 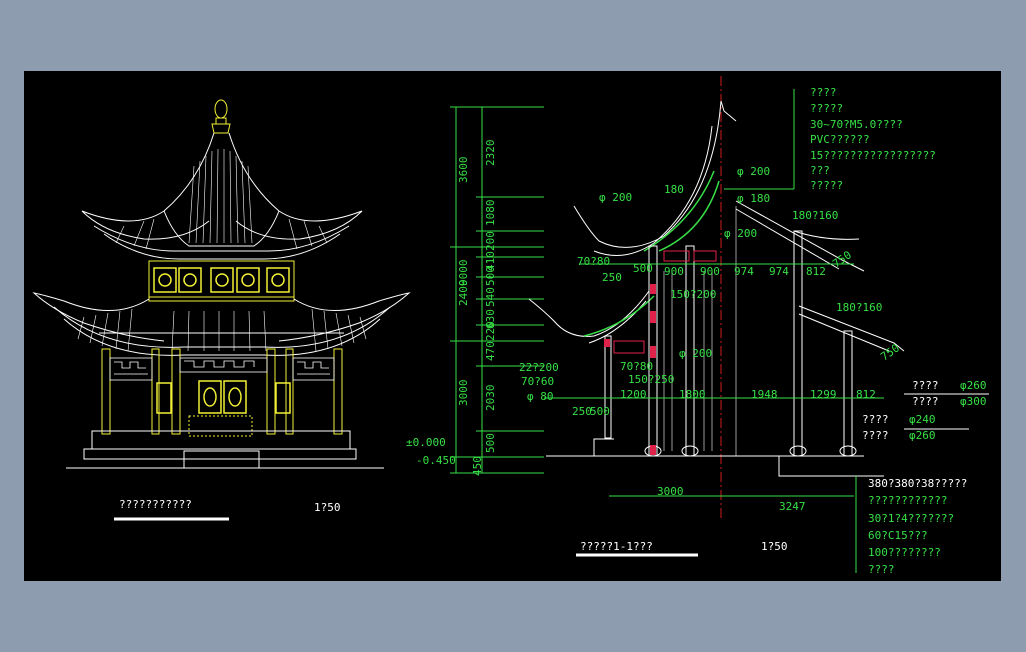 I want to click on dim-inner-b: 1080, so click(x=490, y=213).